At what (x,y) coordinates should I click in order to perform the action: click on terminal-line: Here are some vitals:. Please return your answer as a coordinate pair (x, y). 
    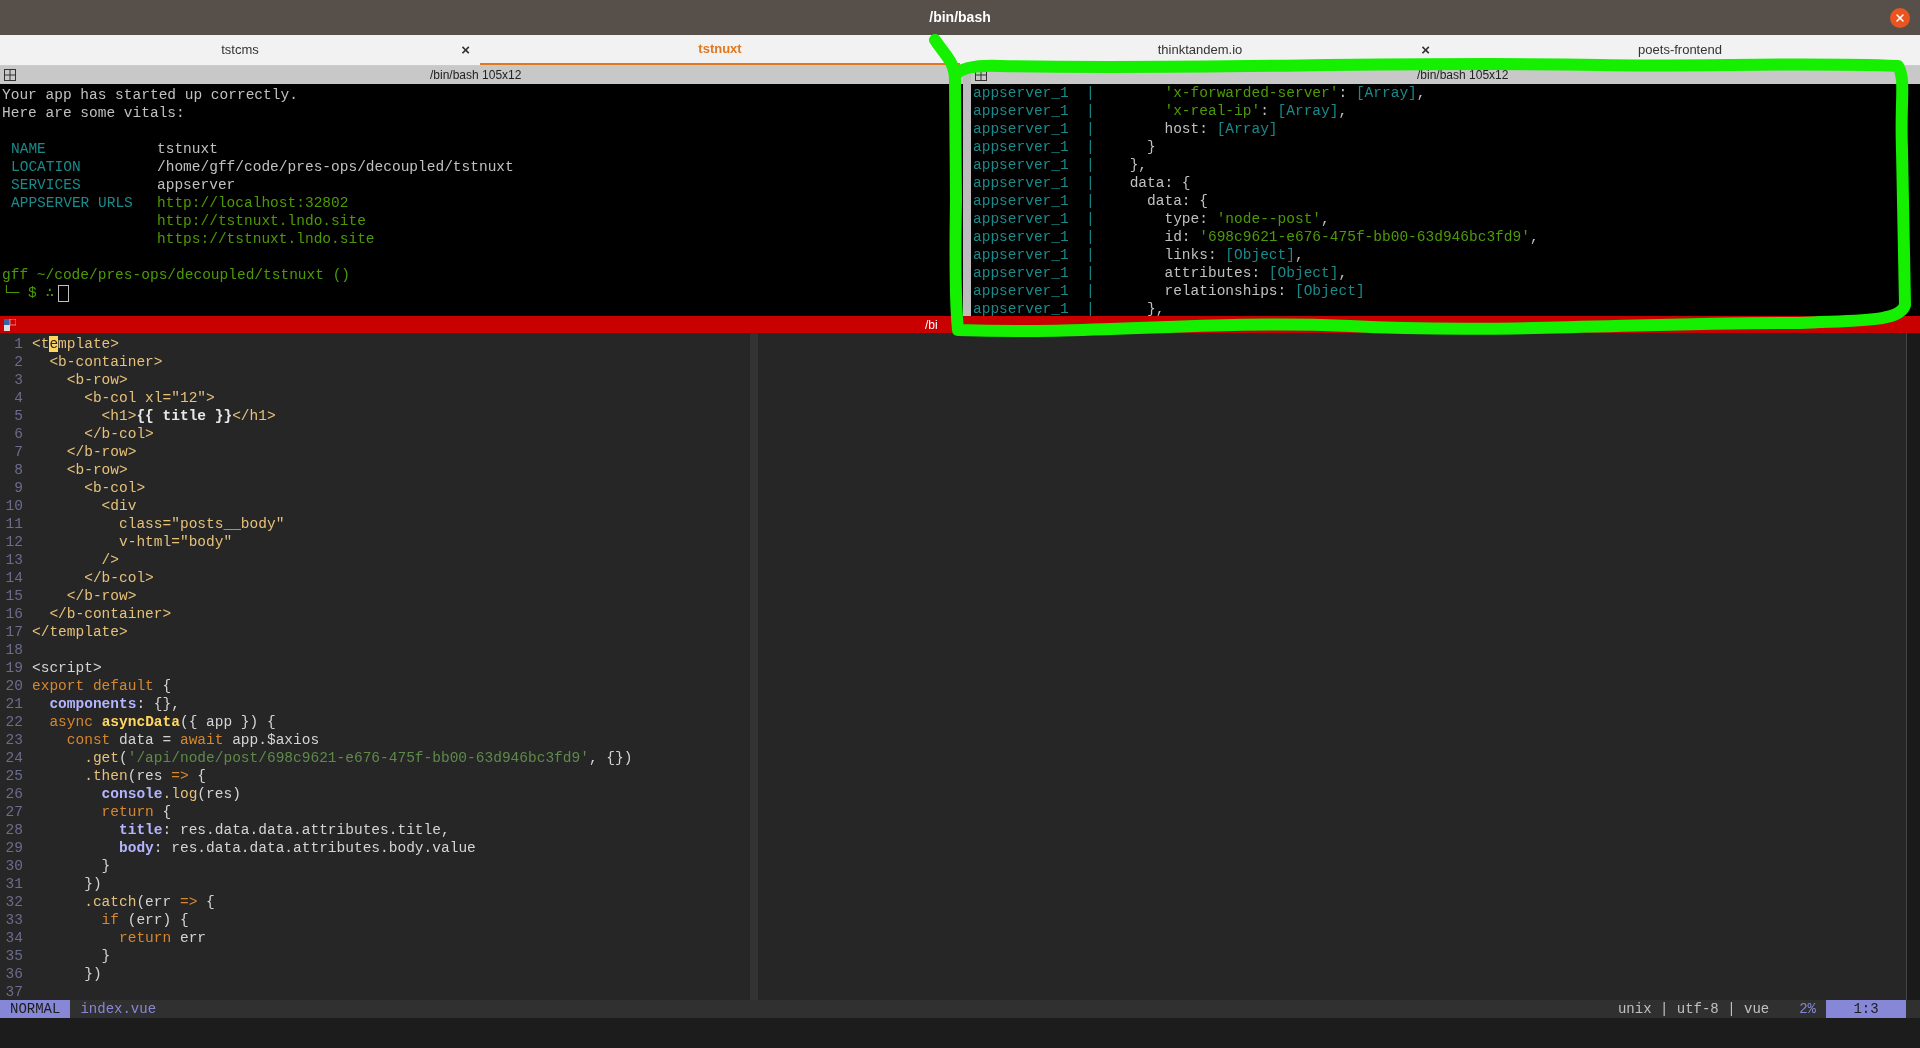
    Looking at the image, I should click on (93, 113).